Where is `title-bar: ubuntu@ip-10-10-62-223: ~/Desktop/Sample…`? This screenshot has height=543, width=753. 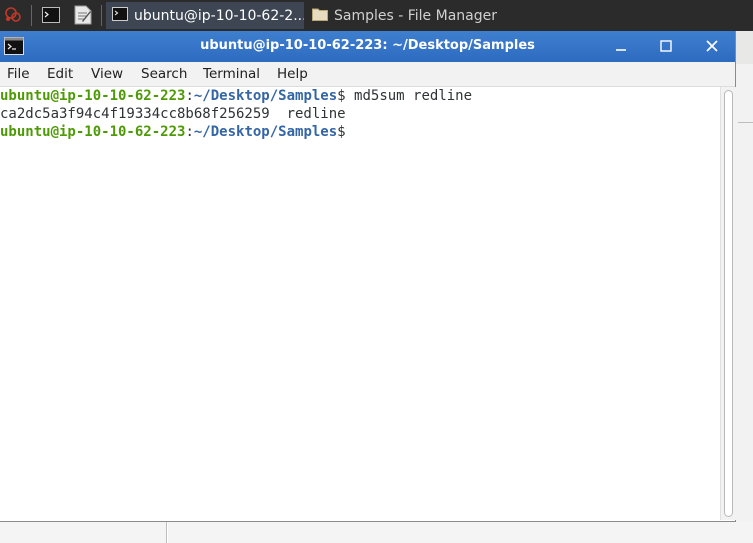
title-bar: ubuntu@ip-10-10-62-223: ~/Desktop/Sample… is located at coordinates (367, 46).